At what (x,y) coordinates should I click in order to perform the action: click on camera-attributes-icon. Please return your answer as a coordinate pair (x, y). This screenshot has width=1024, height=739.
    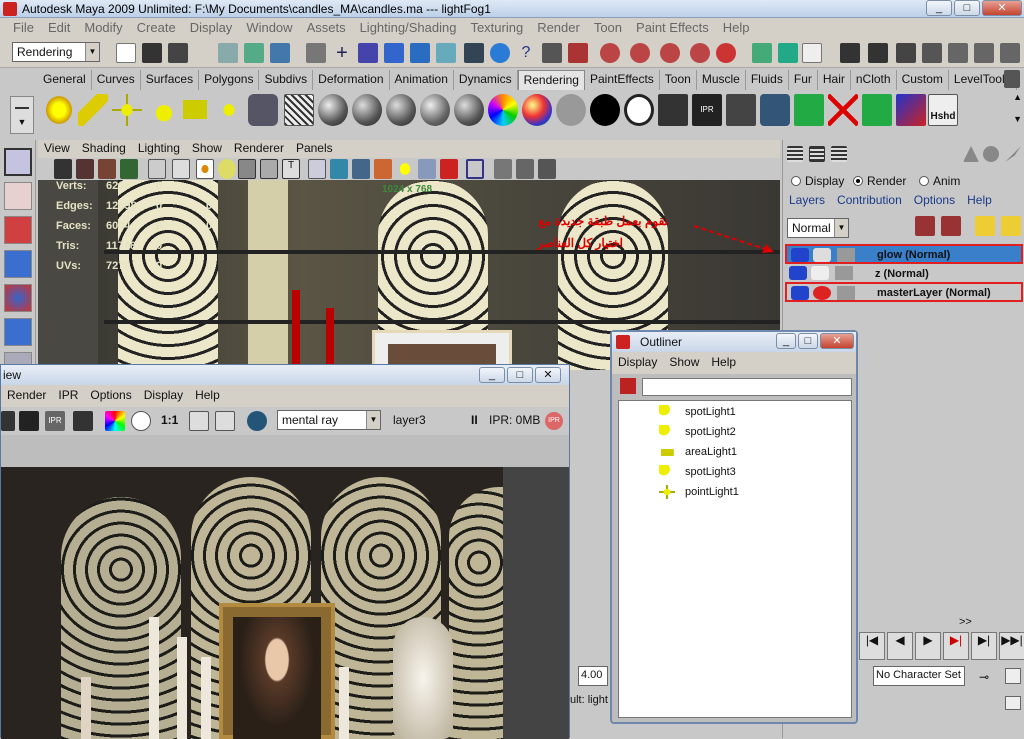
    Looking at the image, I should click on (85, 169).